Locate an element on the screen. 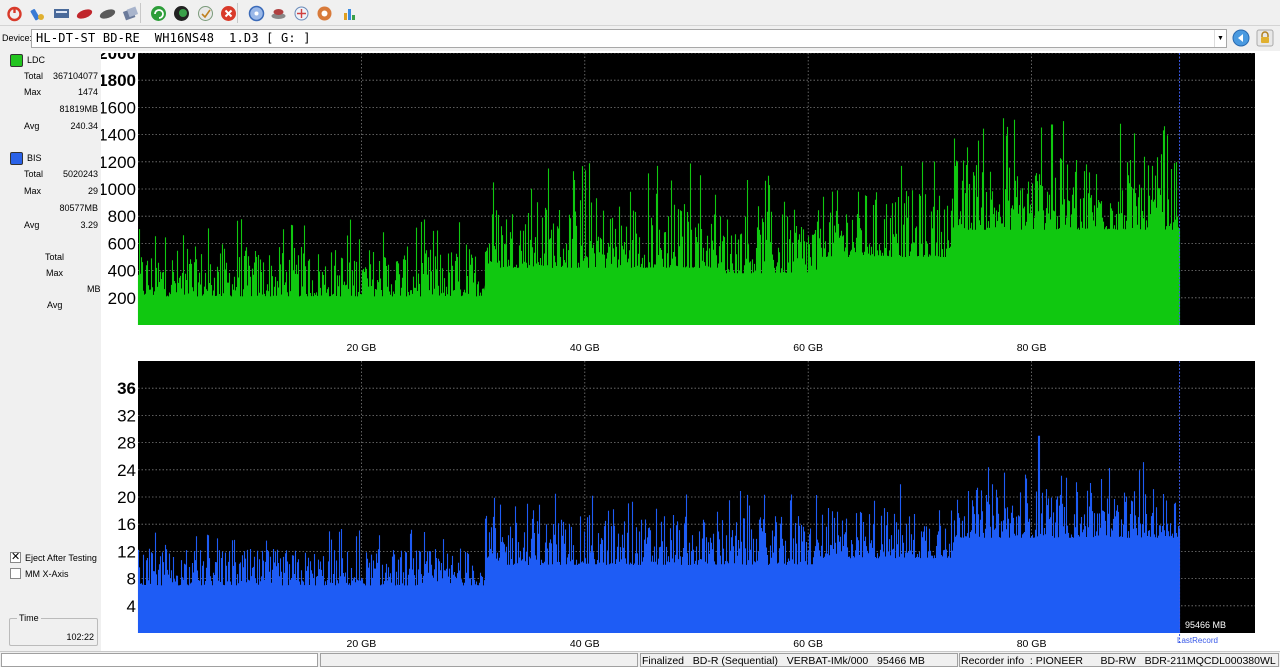  time-label: Time is located at coordinates (29, 618).